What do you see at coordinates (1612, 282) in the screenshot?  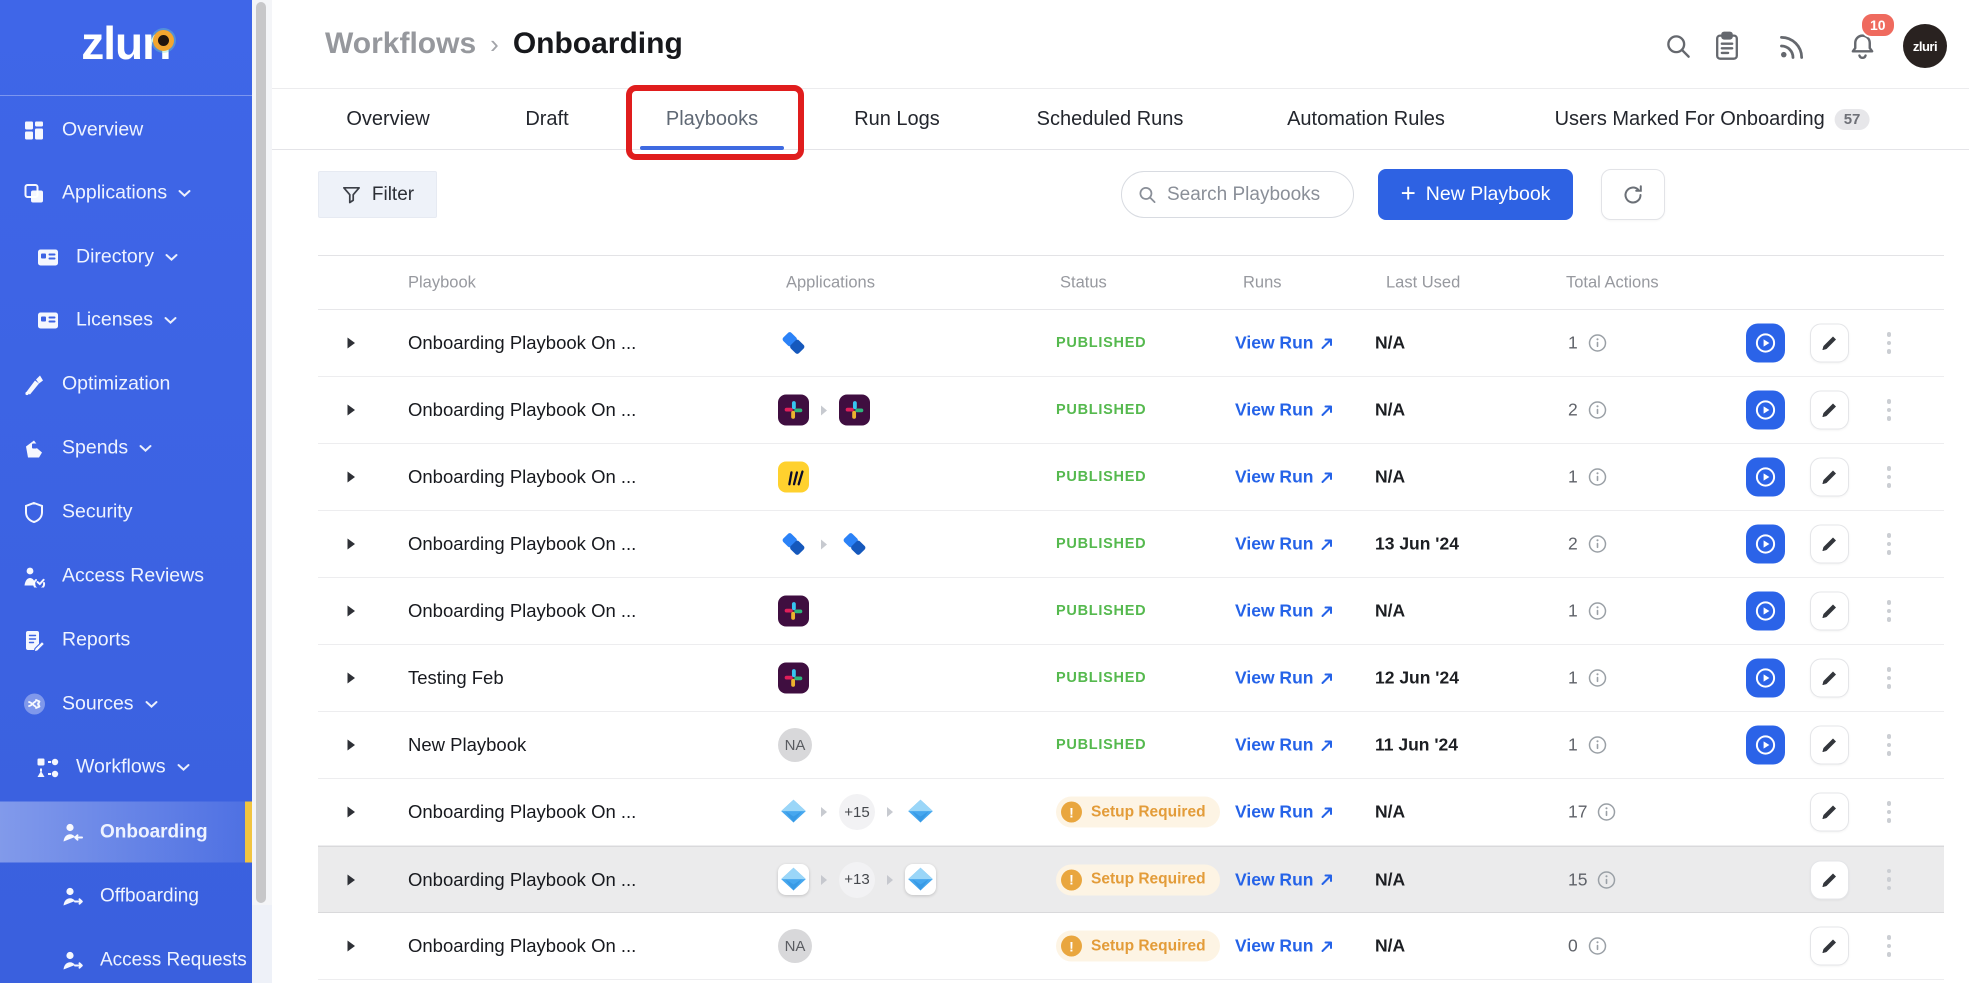 I see `column-header-total-actions: Total Actions` at bounding box center [1612, 282].